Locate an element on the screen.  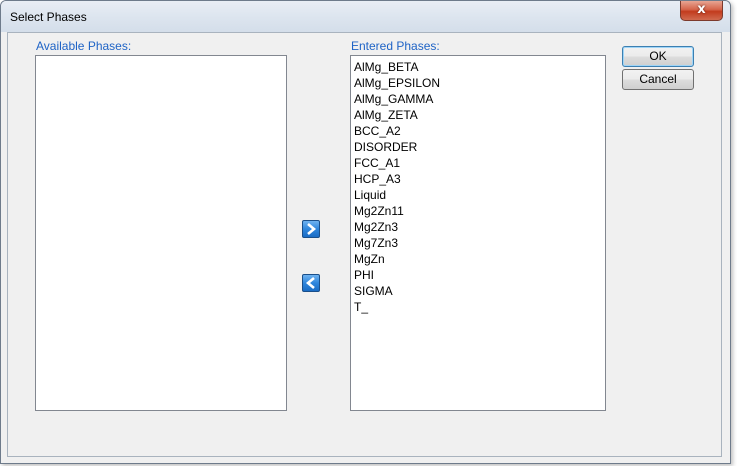
available-phases-label: Available Phases: is located at coordinates (84, 46).